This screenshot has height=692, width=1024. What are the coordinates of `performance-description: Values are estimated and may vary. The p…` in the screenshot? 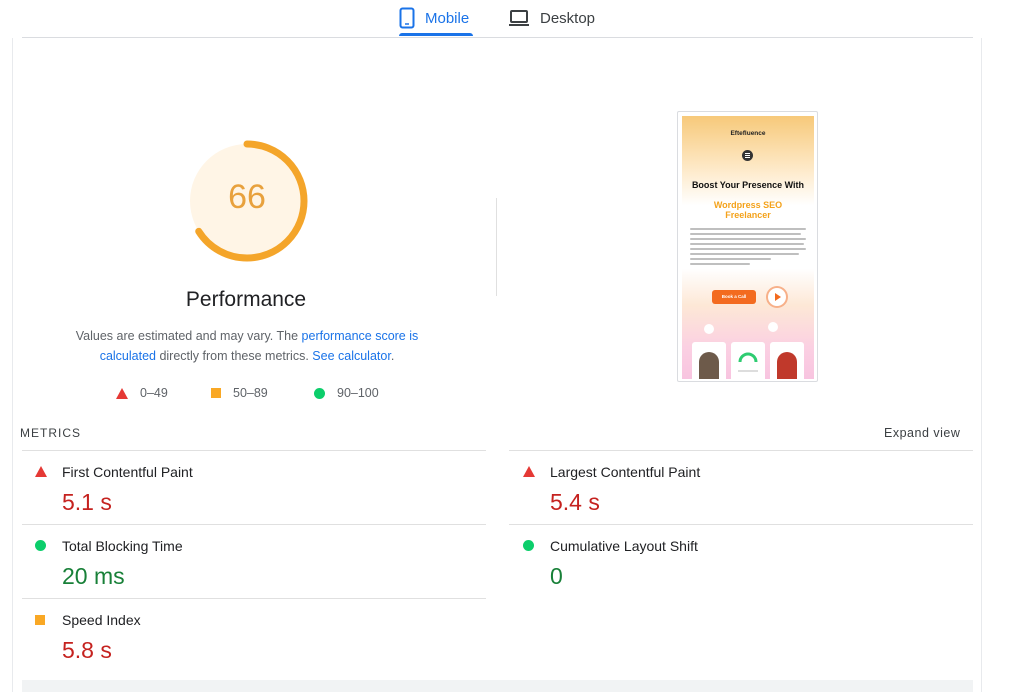 It's located at (247, 346).